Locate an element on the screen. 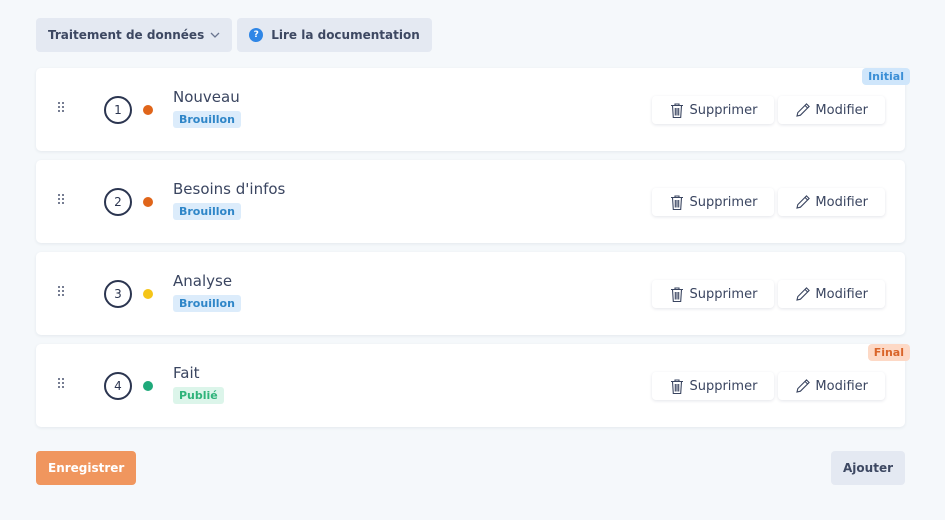 The height and width of the screenshot is (520, 945). read-docs-label: Lire la documentation is located at coordinates (345, 35).